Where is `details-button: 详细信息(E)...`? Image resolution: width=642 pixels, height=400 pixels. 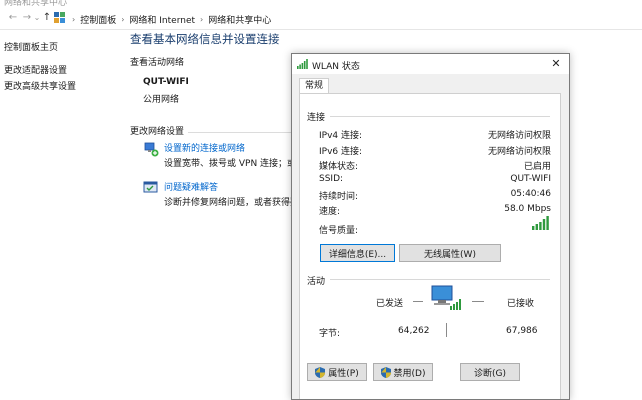
details-button: 详细信息(E)... is located at coordinates (357, 253).